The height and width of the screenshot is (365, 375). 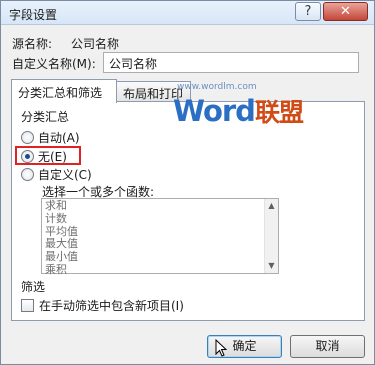 What do you see at coordinates (160, 219) in the screenshot?
I see `list-item: 计数` at bounding box center [160, 219].